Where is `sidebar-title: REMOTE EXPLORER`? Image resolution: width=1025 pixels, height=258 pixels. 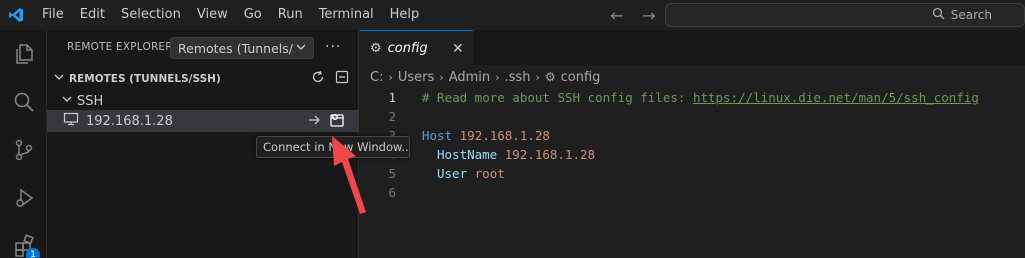 sidebar-title: REMOTE EXPLORER is located at coordinates (120, 47).